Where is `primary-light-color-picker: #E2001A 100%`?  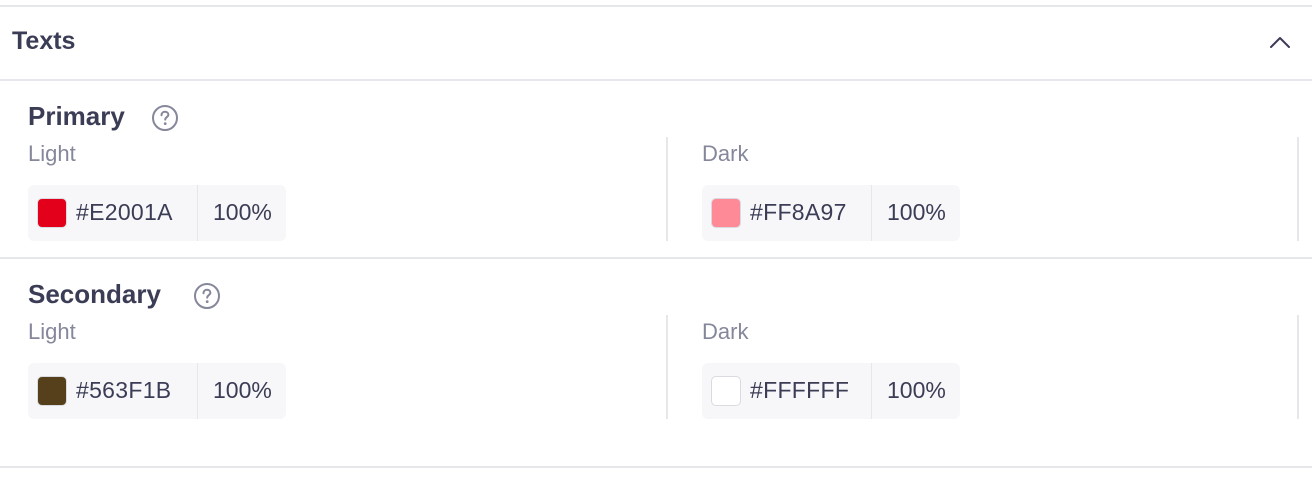
primary-light-color-picker: #E2001A 100% is located at coordinates (157, 213).